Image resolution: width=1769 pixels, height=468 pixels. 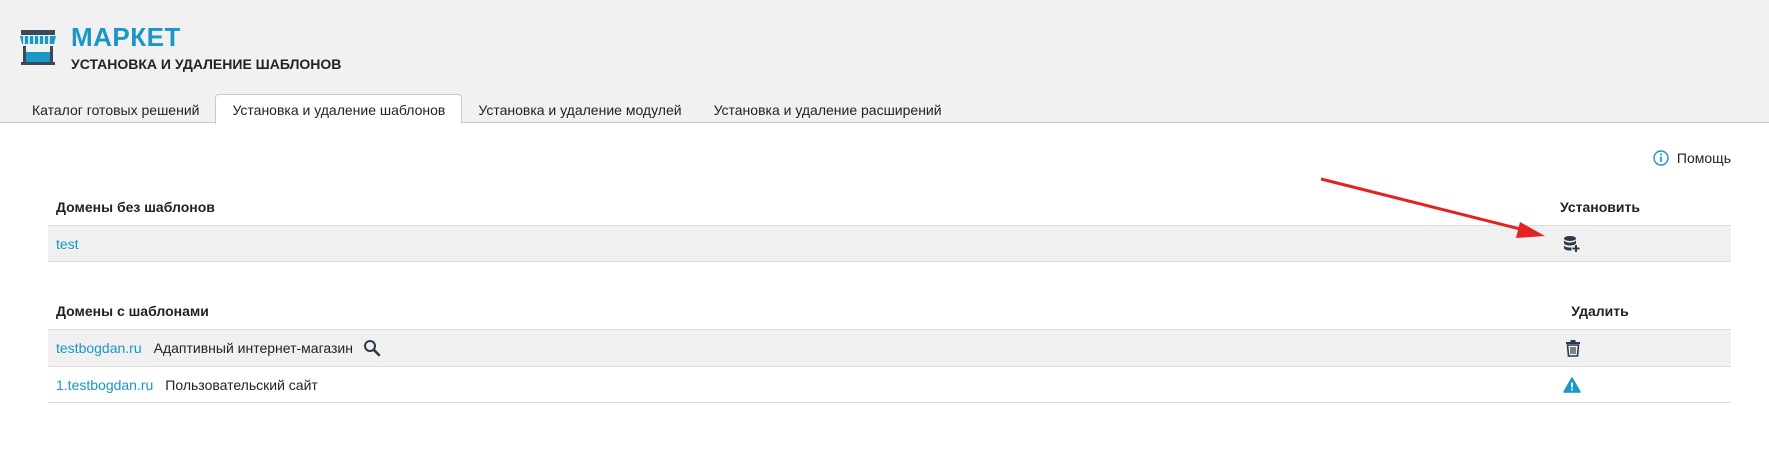 I want to click on search-icon, so click(x=372, y=348).